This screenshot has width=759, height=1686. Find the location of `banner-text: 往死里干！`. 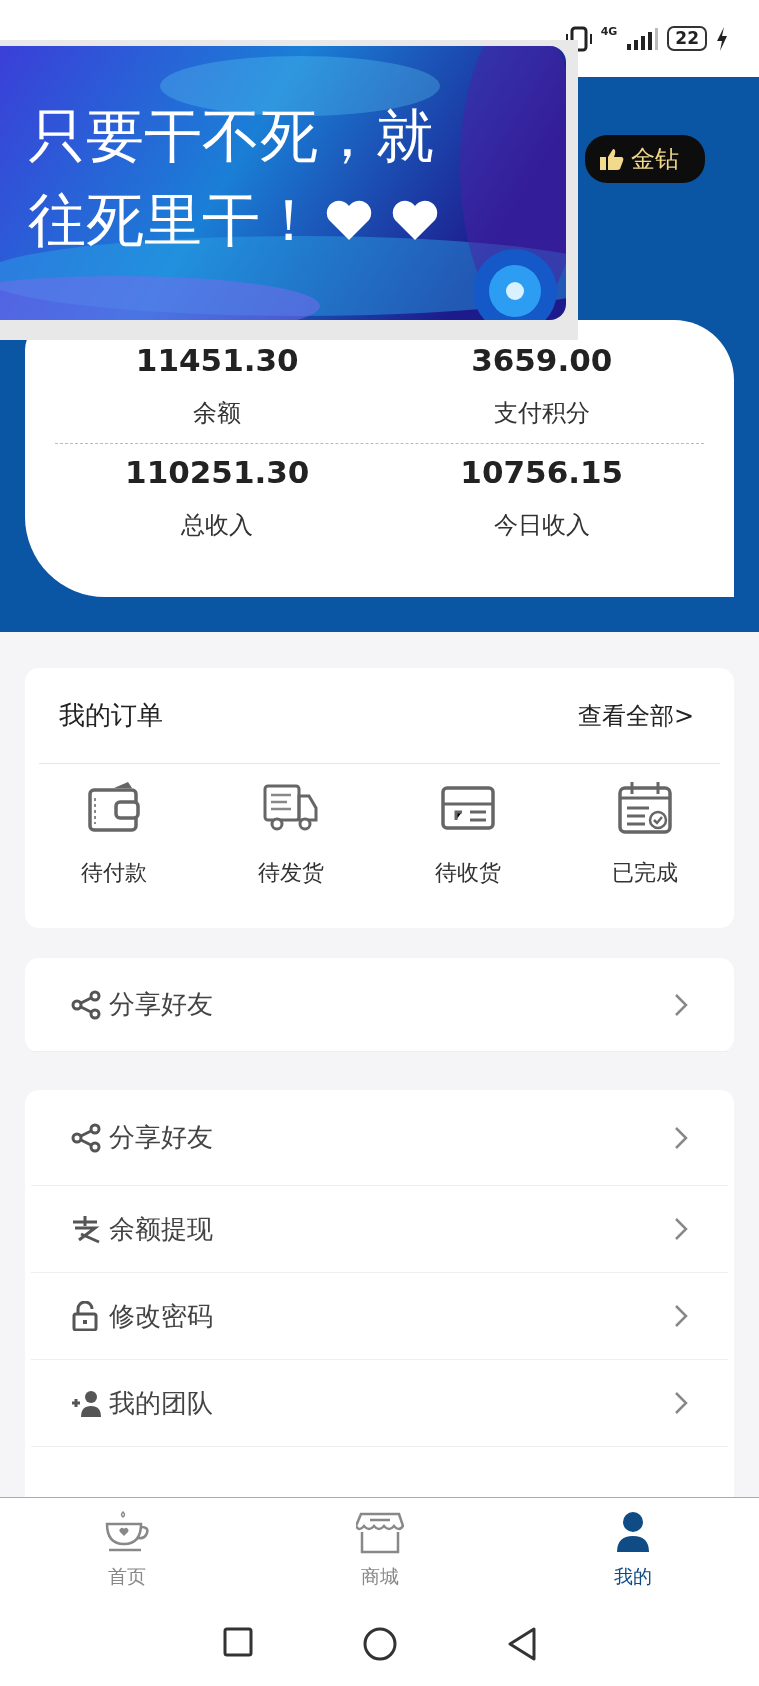

banner-text: 往死里干！ is located at coordinates (173, 221).